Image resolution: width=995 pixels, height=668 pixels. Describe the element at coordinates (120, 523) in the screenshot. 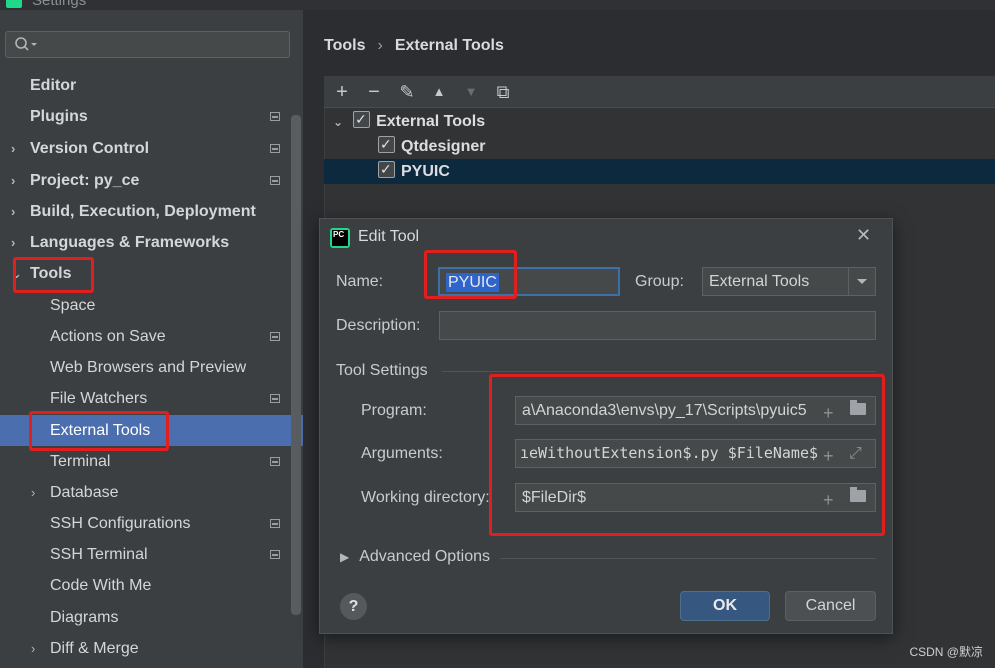

I see `sidebar-item-label: SSH Configurations` at that location.